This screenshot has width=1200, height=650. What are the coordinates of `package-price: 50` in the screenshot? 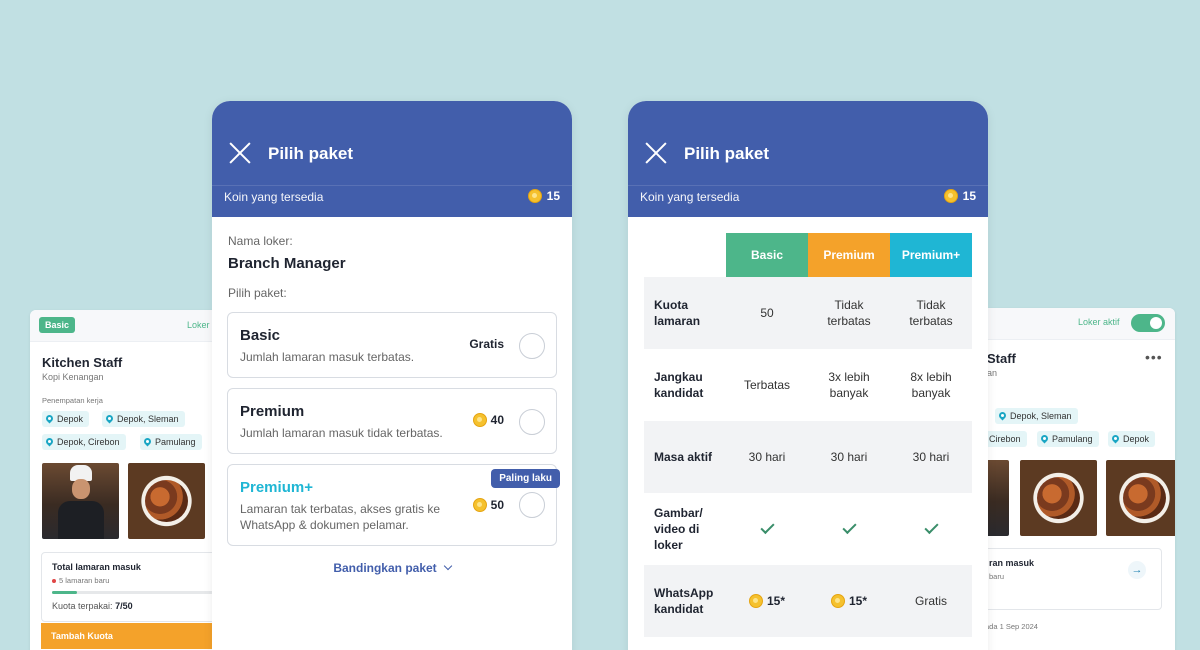 It's located at (488, 505).